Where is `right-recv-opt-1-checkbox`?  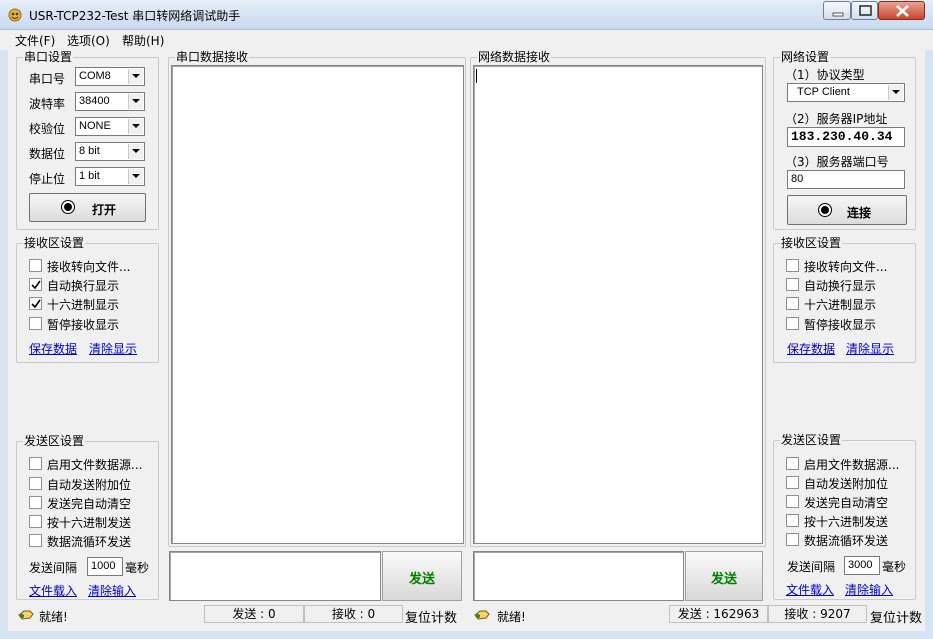 right-recv-opt-1-checkbox is located at coordinates (792, 284).